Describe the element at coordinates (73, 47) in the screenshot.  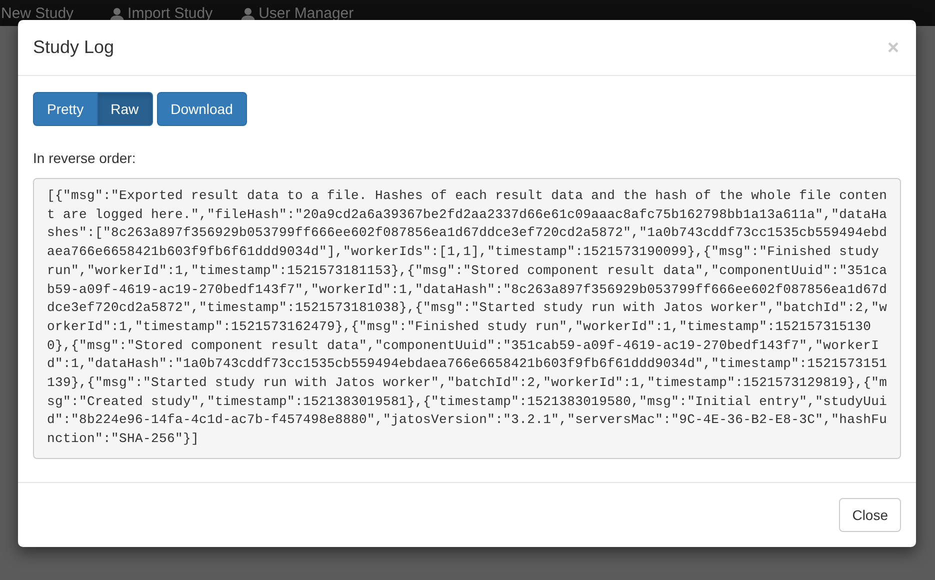
I see `dialog-title: Study Log` at that location.